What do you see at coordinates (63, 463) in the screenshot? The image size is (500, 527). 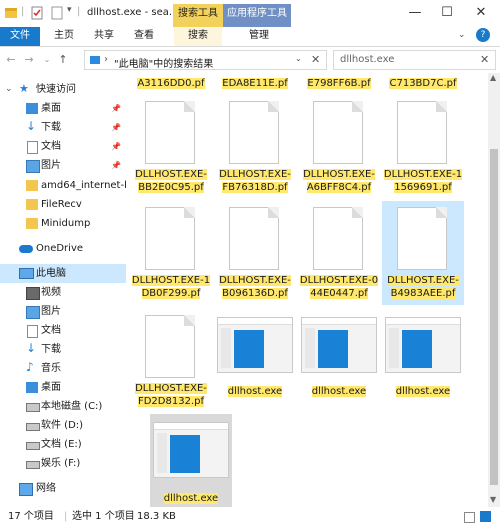 I see `nav-item-drive-f: 娱乐 (F:)` at bounding box center [63, 463].